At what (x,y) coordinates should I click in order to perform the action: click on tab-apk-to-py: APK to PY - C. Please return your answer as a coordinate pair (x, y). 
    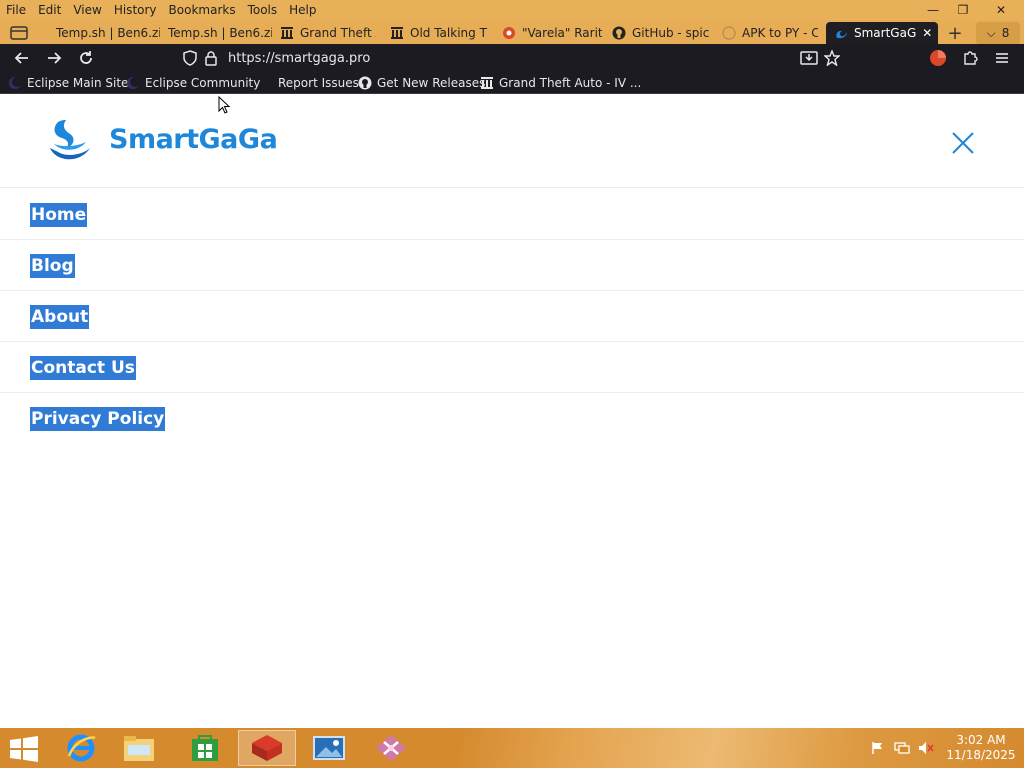
    Looking at the image, I should click on (770, 33).